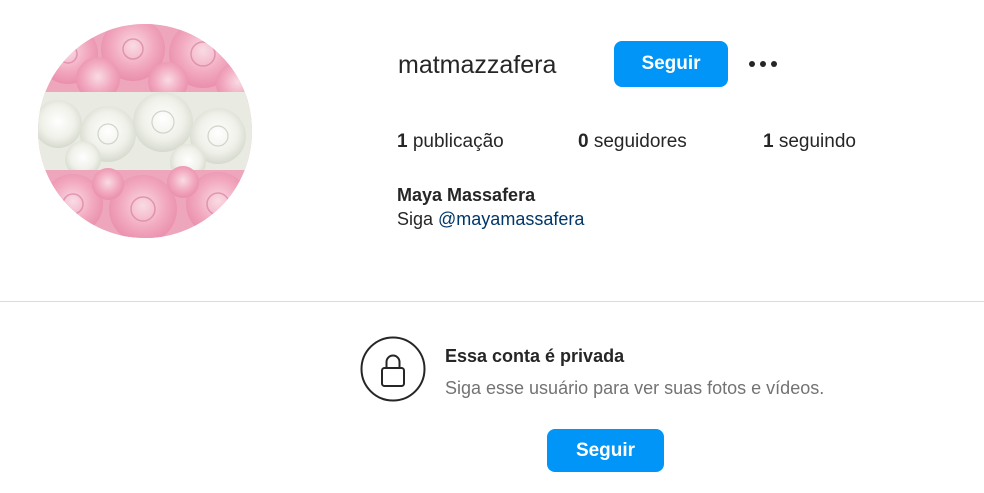  What do you see at coordinates (455, 141) in the screenshot?
I see `stat-posts-label: publicação` at bounding box center [455, 141].